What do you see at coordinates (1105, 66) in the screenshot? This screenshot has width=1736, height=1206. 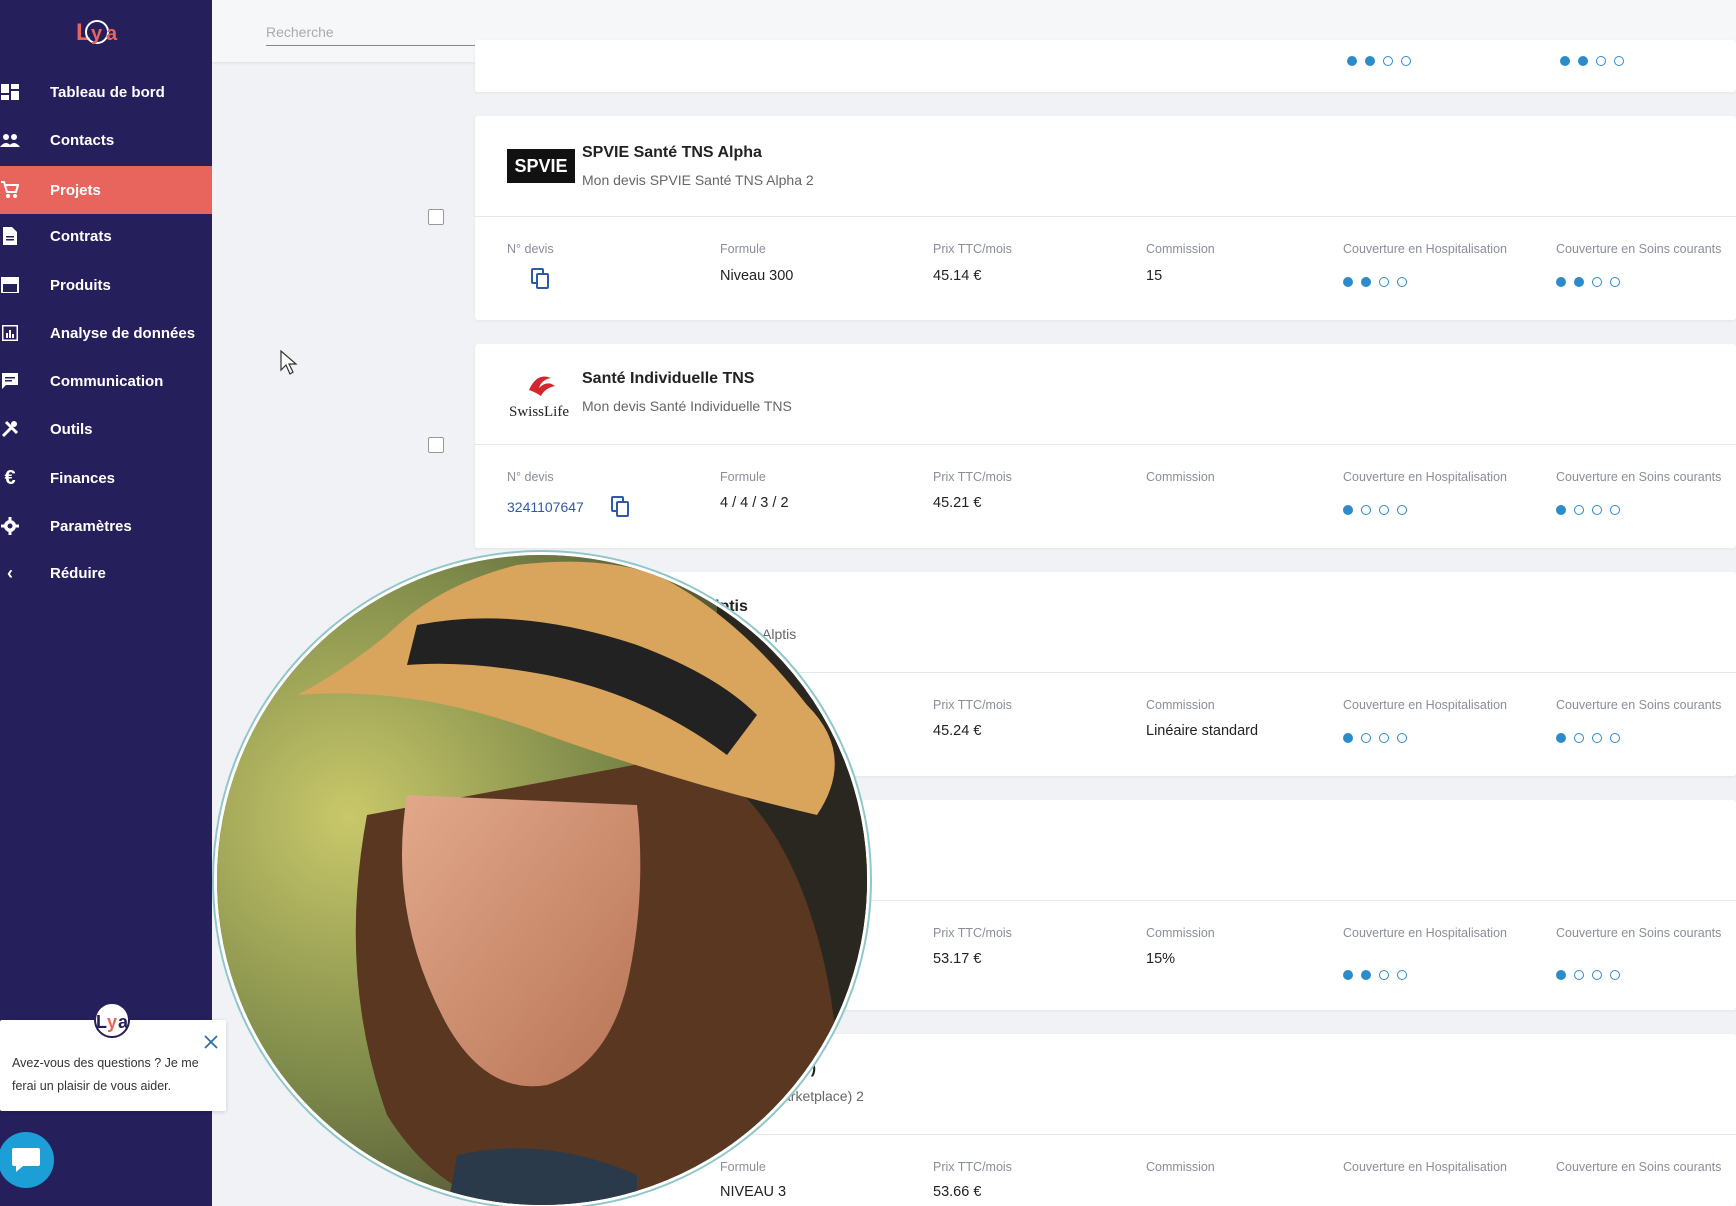 I see `product-card-partial` at bounding box center [1105, 66].